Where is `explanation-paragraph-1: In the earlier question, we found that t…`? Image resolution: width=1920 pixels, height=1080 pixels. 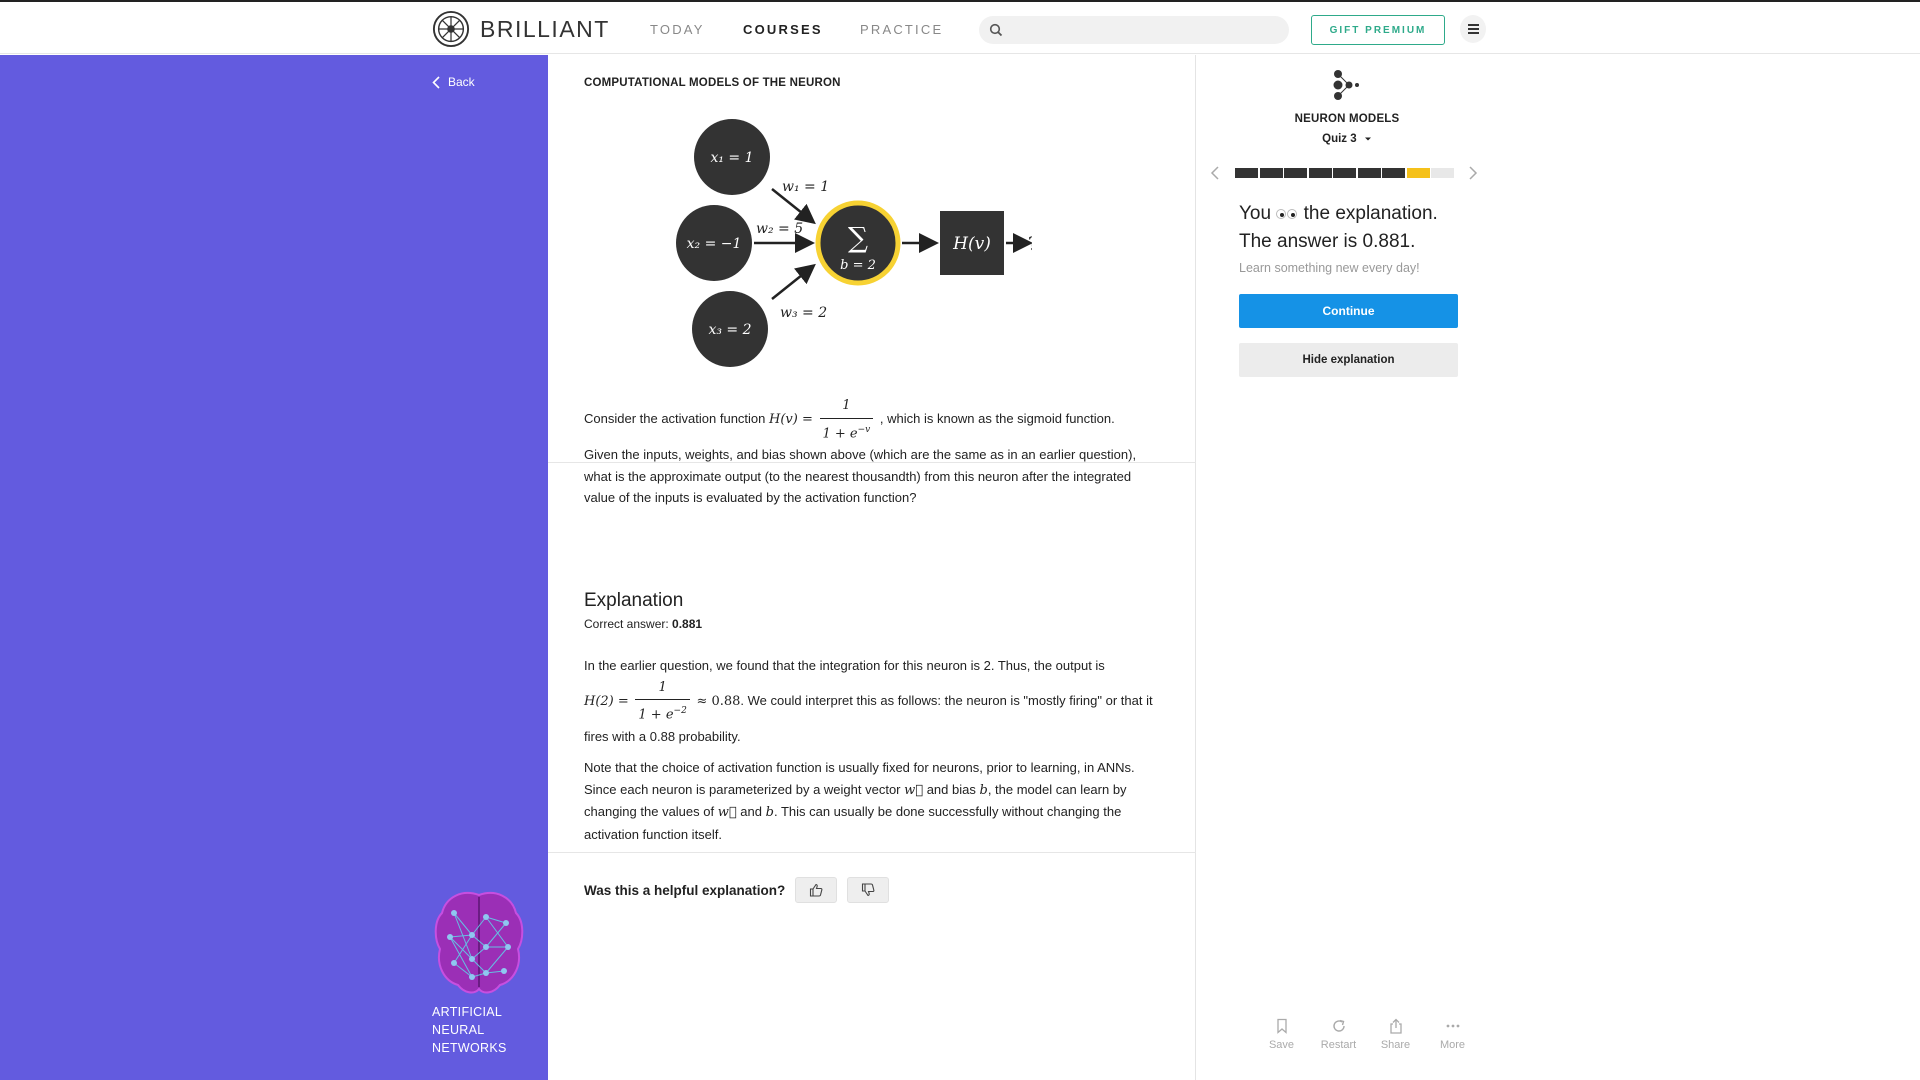
explanation-paragraph-1: In the earlier question, we found that t… is located at coordinates (868, 701).